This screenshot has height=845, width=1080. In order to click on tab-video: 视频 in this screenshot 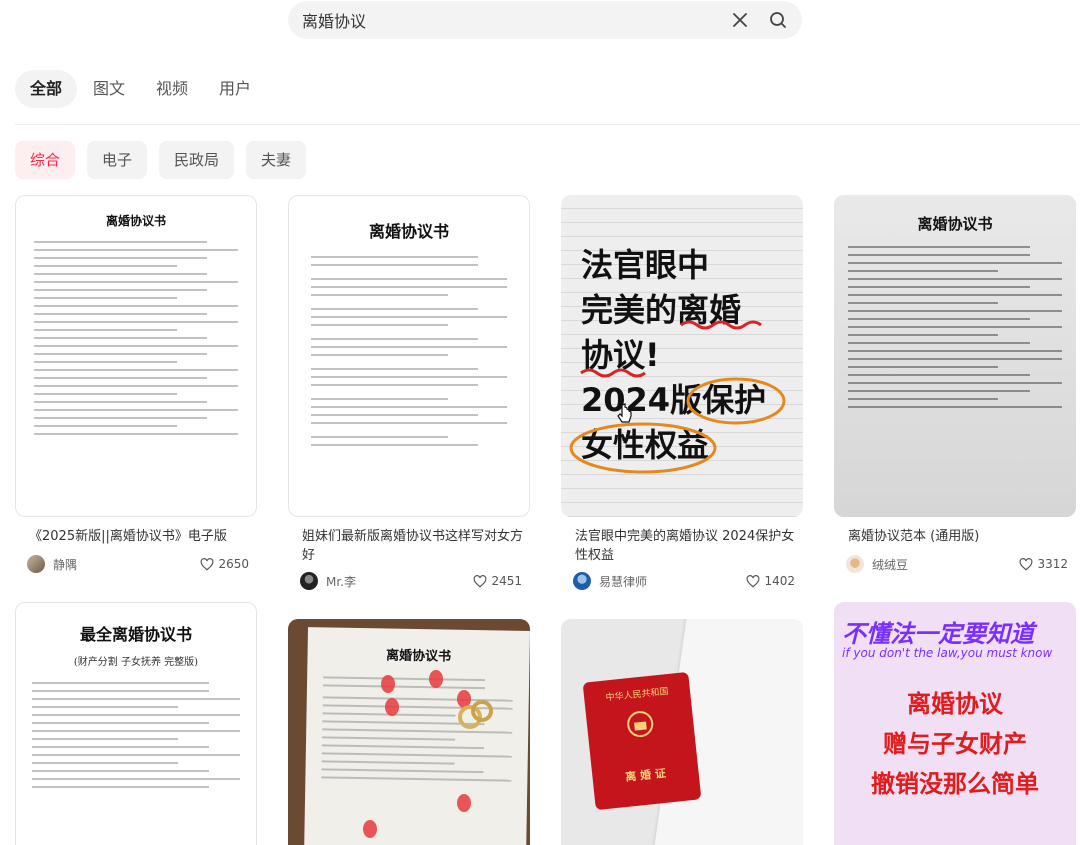, I will do `click(172, 89)`.